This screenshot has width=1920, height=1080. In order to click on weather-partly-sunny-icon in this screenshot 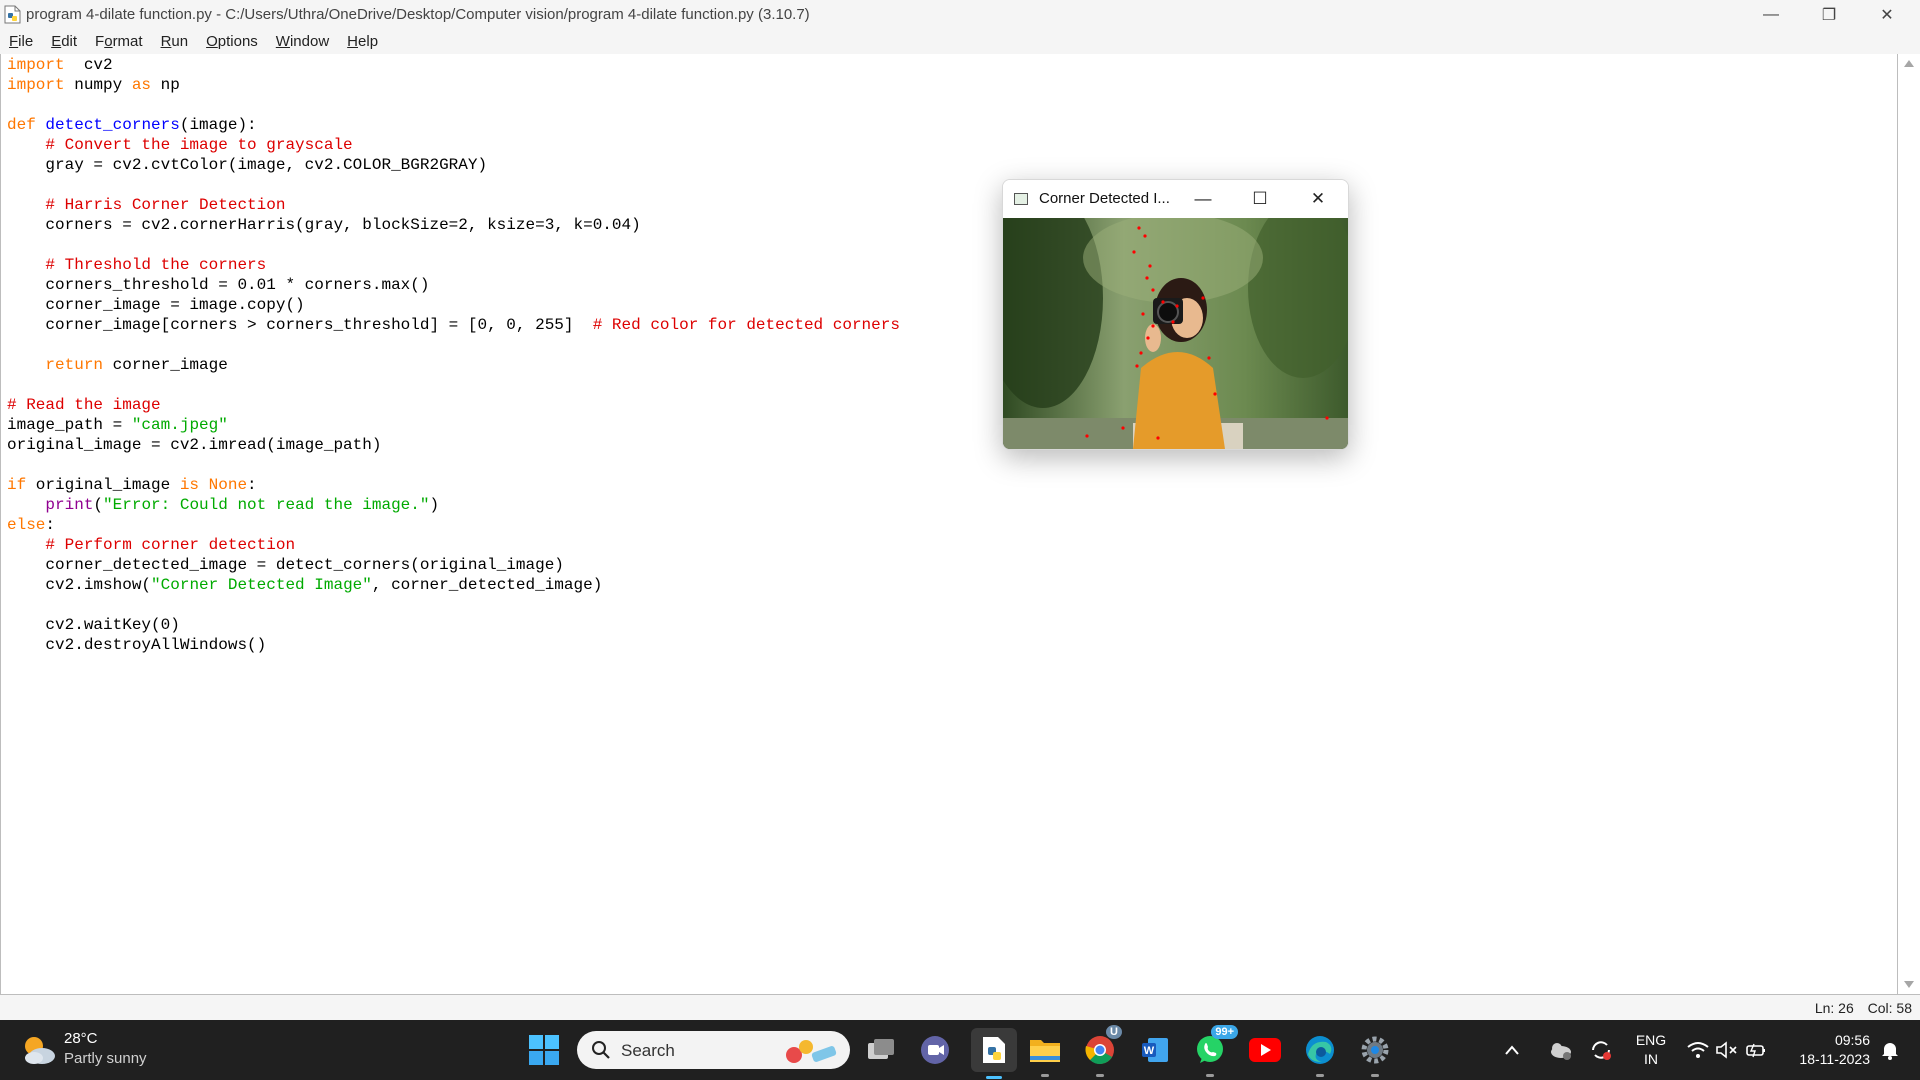, I will do `click(38, 1050)`.